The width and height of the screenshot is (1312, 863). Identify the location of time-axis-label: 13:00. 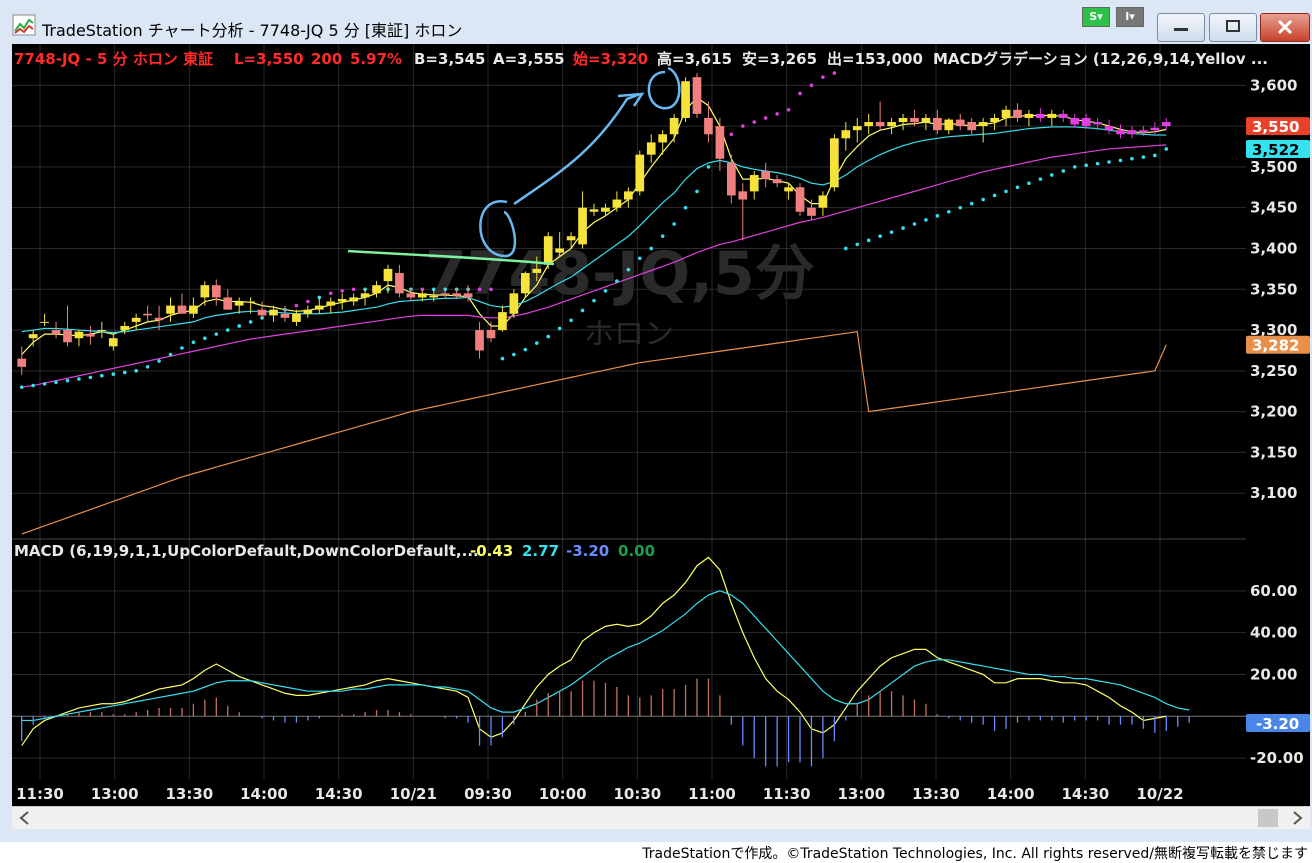
(861, 794).